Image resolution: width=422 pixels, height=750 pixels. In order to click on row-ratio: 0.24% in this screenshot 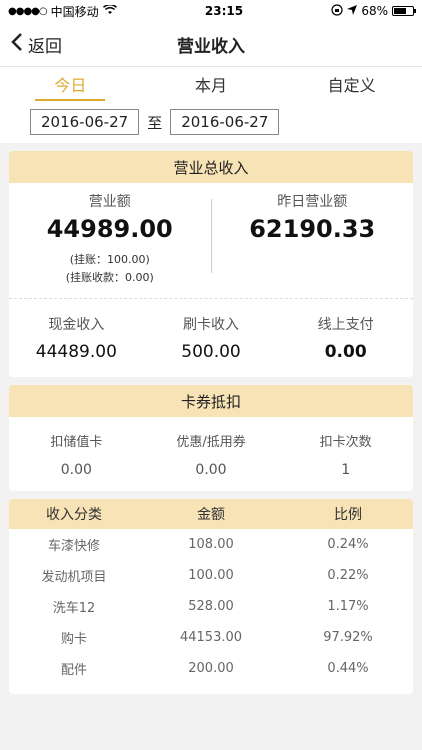, I will do `click(348, 544)`.